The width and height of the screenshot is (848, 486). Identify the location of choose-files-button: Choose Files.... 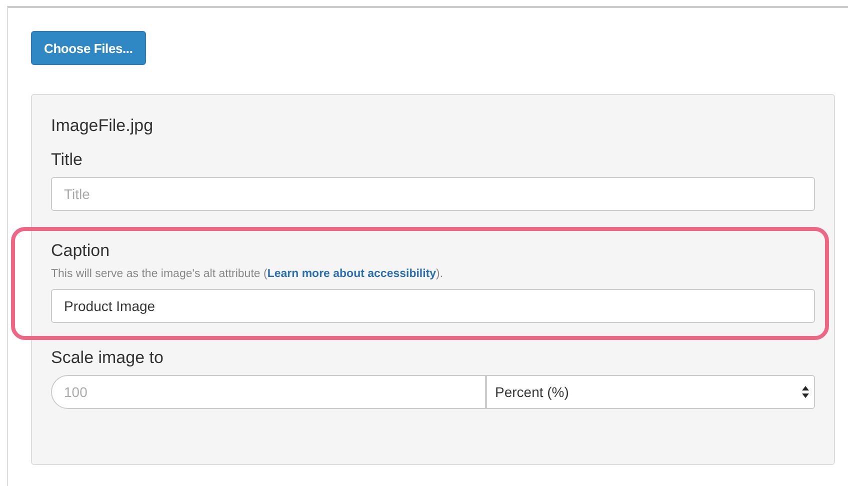
(88, 48).